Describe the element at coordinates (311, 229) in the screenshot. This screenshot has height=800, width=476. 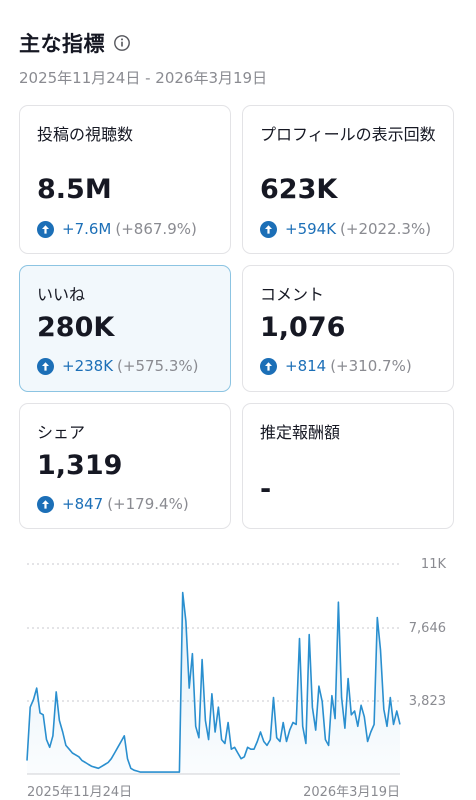
I see `delta-value: +594K` at that location.